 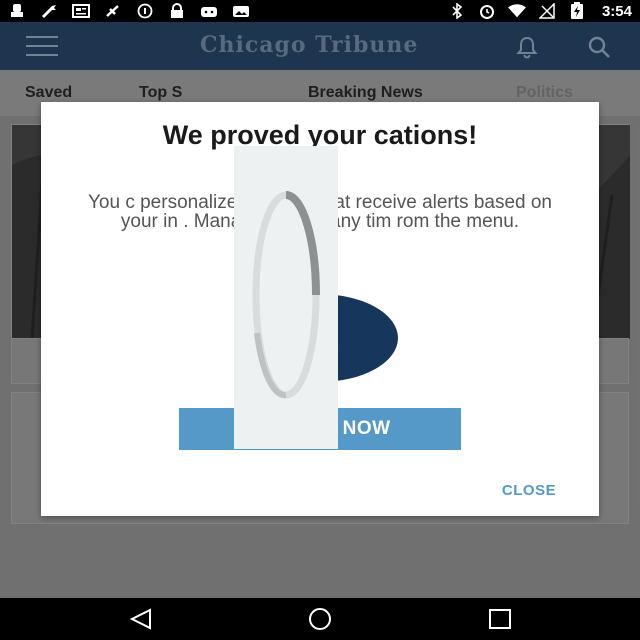 I want to click on status-right-icons: 3:54, so click(x=540, y=11).